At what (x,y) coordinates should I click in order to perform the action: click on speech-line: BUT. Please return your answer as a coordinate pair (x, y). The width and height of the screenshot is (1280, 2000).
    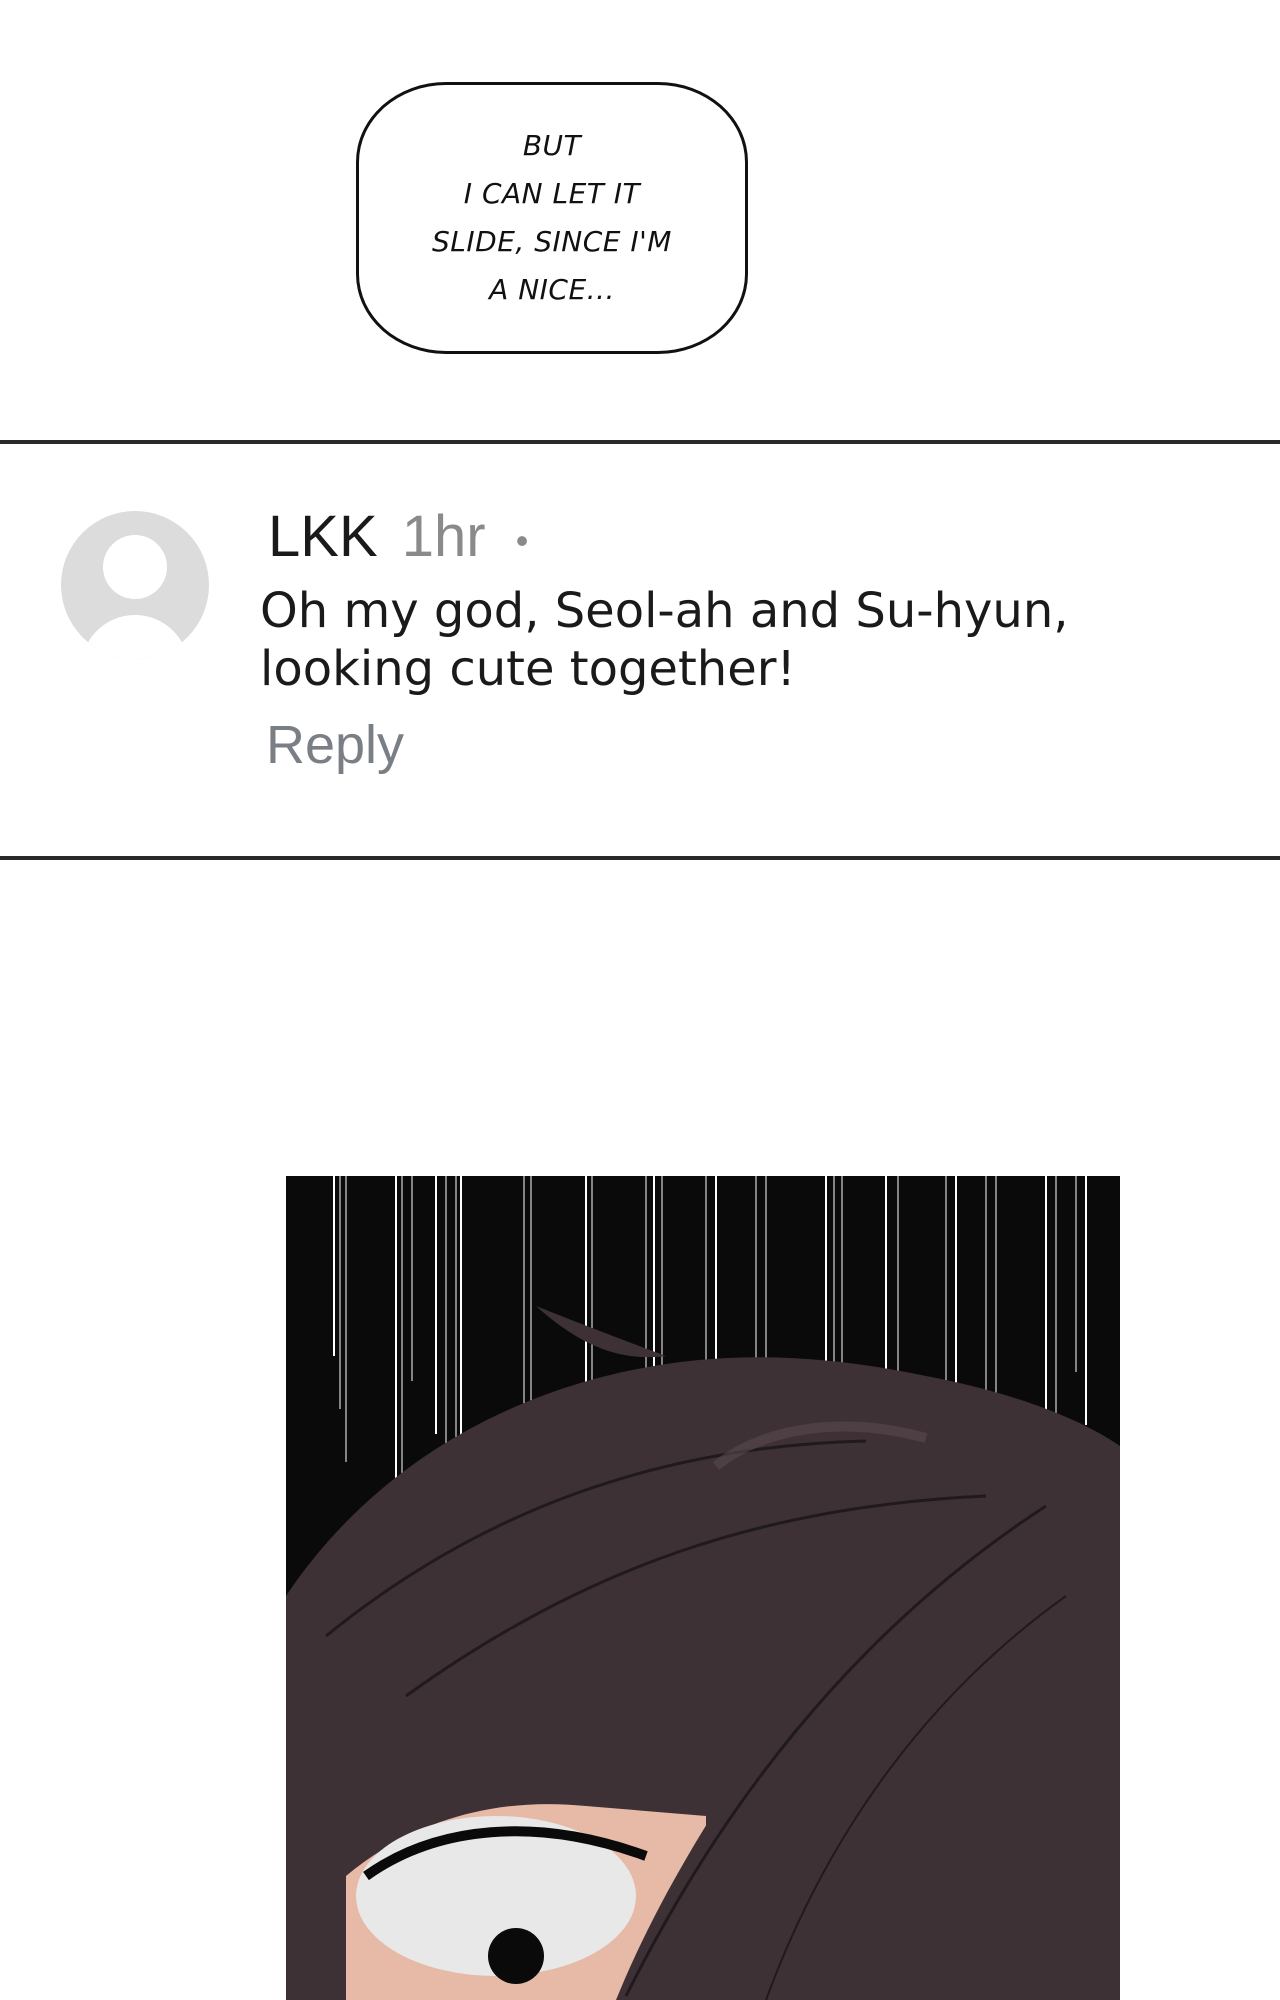
    Looking at the image, I should click on (552, 145).